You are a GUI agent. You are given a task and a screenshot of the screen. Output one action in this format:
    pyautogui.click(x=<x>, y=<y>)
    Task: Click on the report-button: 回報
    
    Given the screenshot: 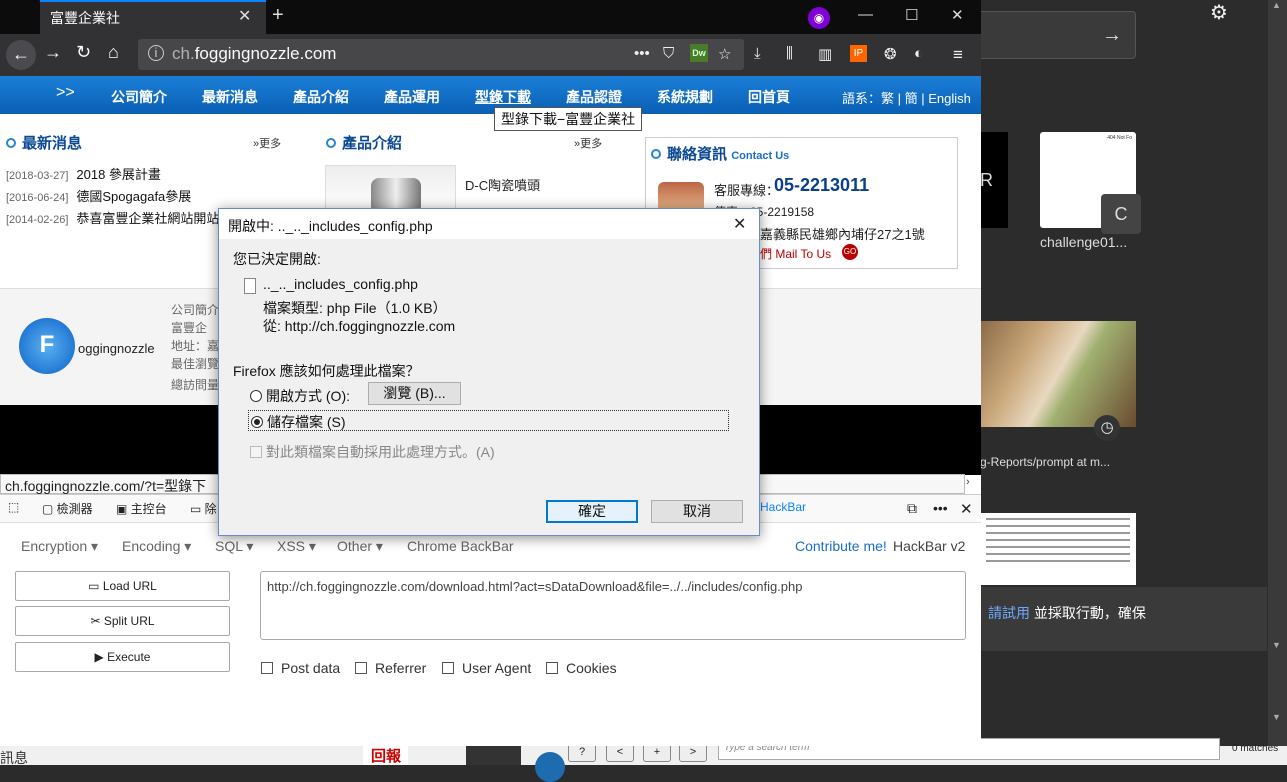 What is the action you would take?
    pyautogui.click(x=385, y=755)
    